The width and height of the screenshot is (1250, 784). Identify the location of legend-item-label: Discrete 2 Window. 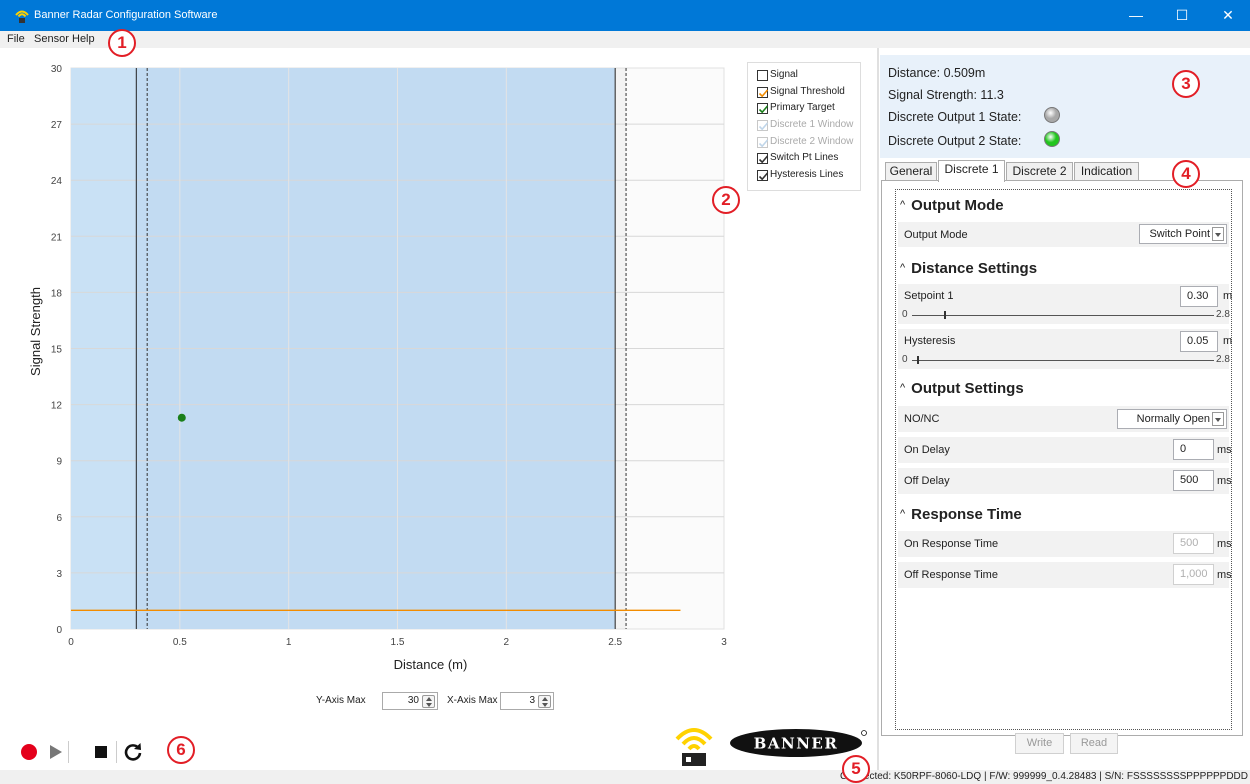
(812, 141).